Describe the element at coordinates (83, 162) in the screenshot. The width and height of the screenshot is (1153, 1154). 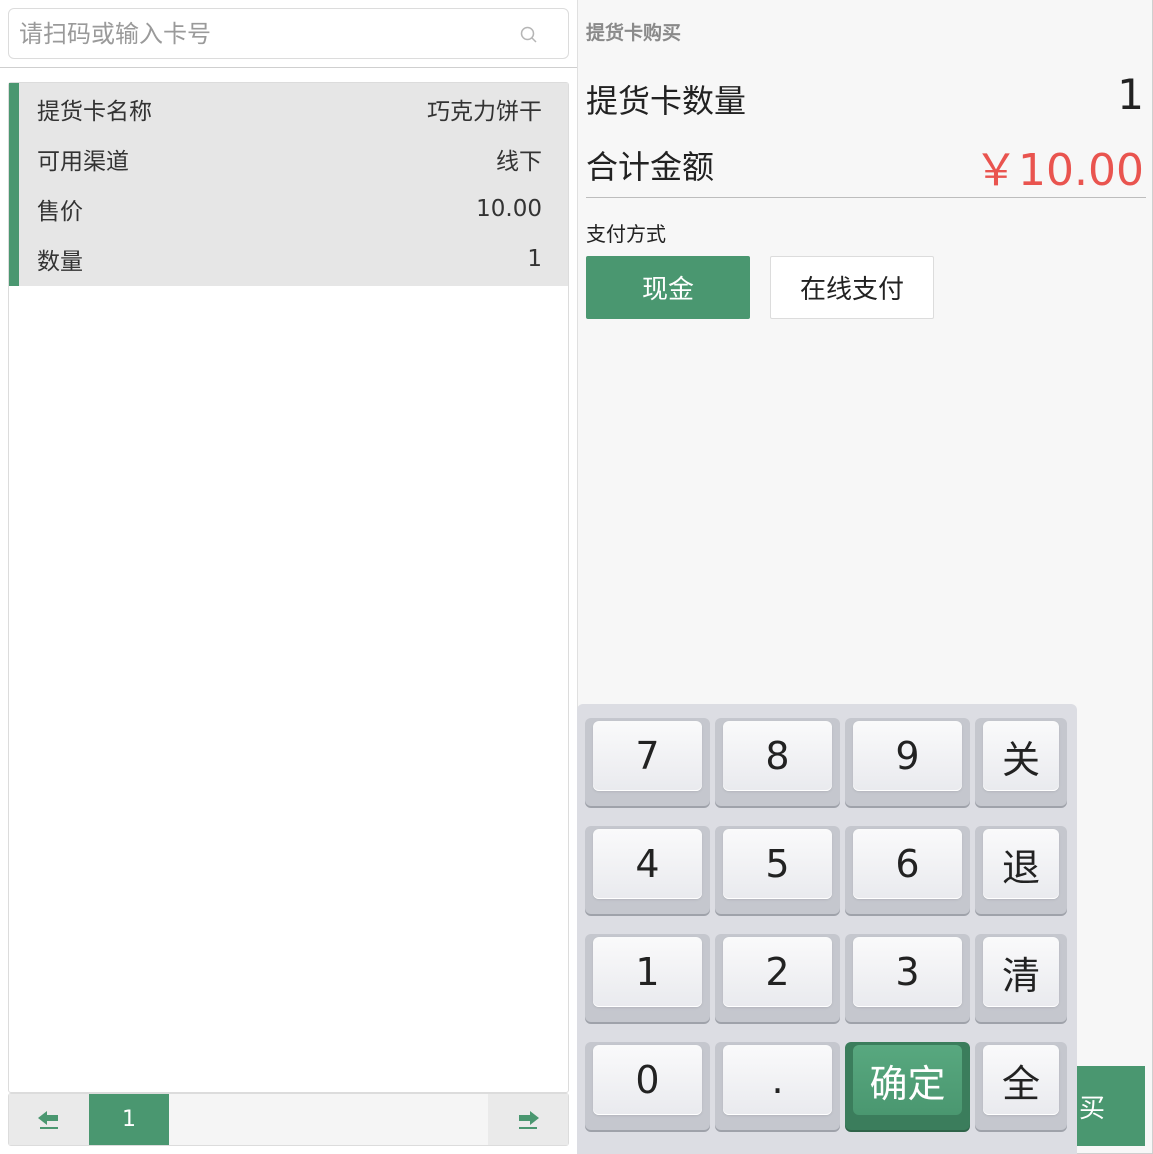
I see `card-channel-label: 可用渠道` at that location.